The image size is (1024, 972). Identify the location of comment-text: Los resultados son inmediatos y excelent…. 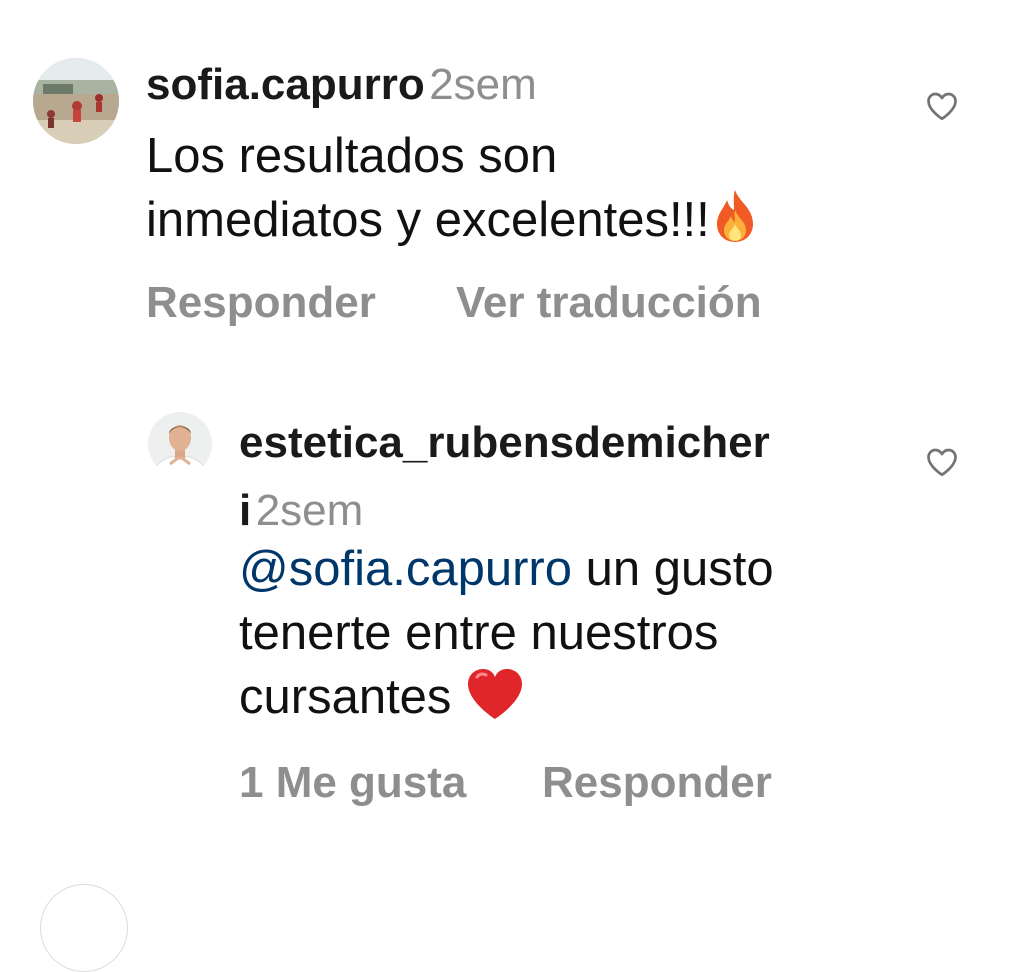
(453, 192).